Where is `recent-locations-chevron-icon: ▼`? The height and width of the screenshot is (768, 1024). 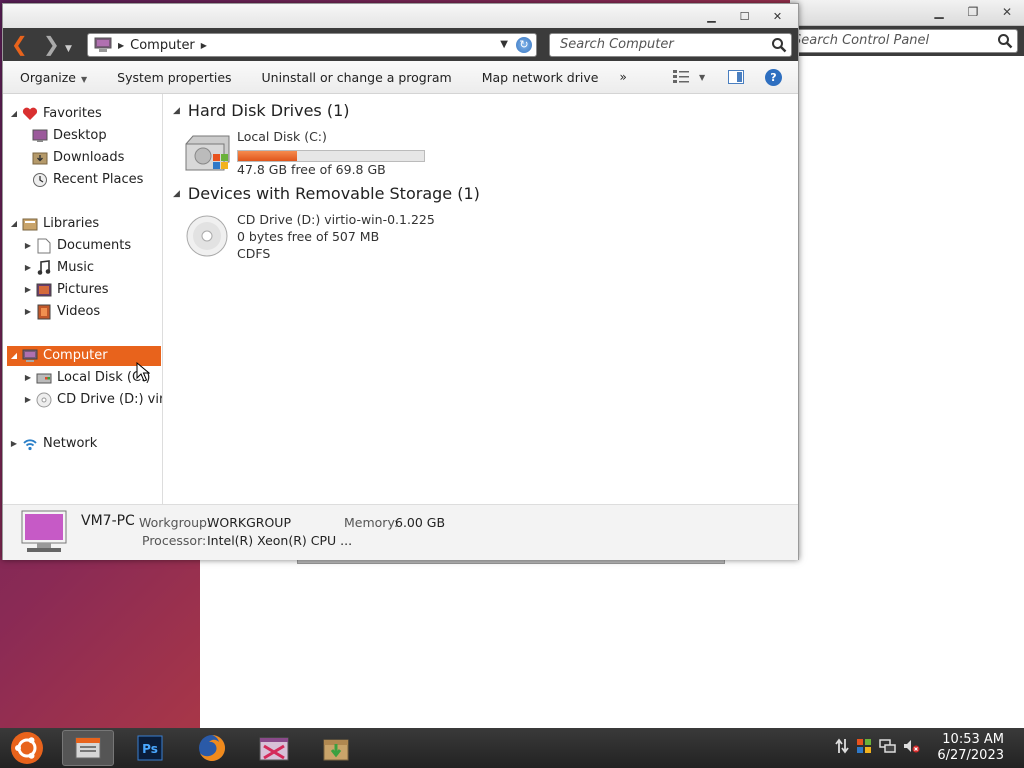 recent-locations-chevron-icon: ▼ is located at coordinates (68, 49).